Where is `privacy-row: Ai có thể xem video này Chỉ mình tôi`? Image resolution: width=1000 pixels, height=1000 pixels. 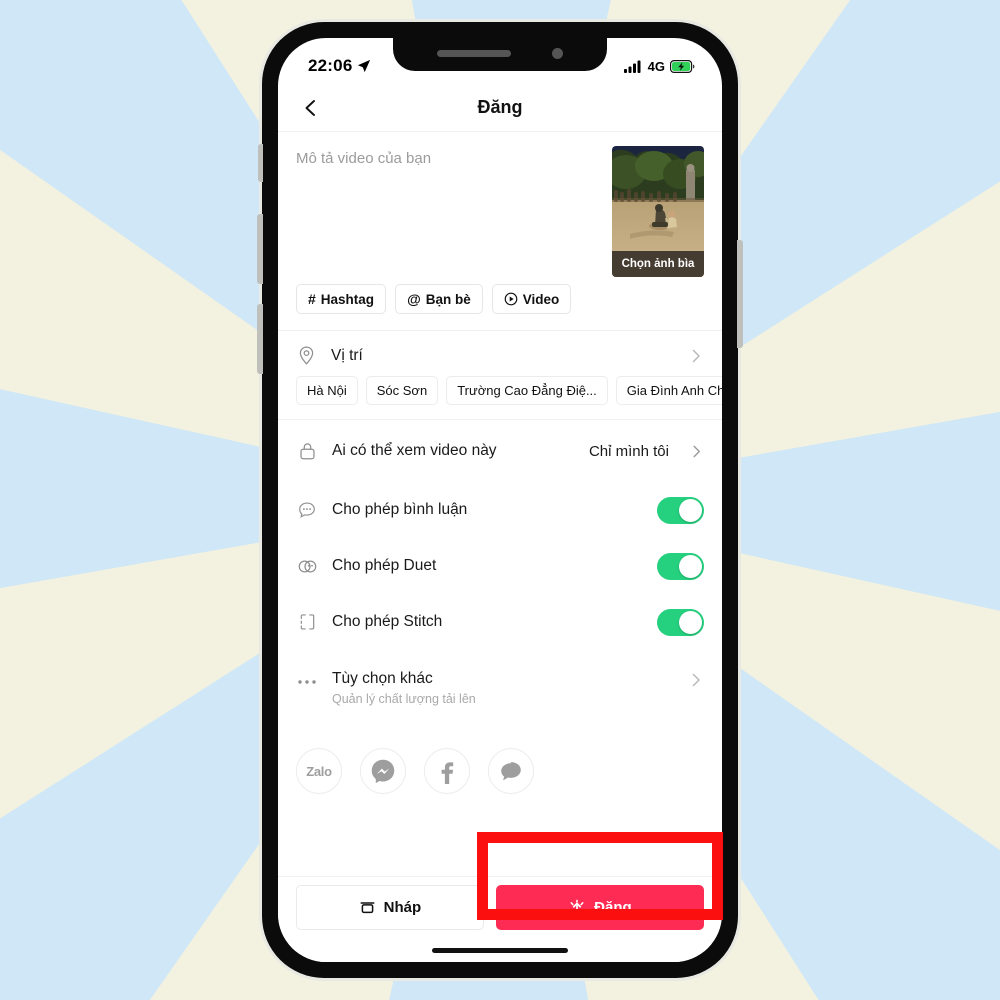
privacy-row: Ai có thể xem video này Chỉ mình tôi is located at coordinates (500, 451).